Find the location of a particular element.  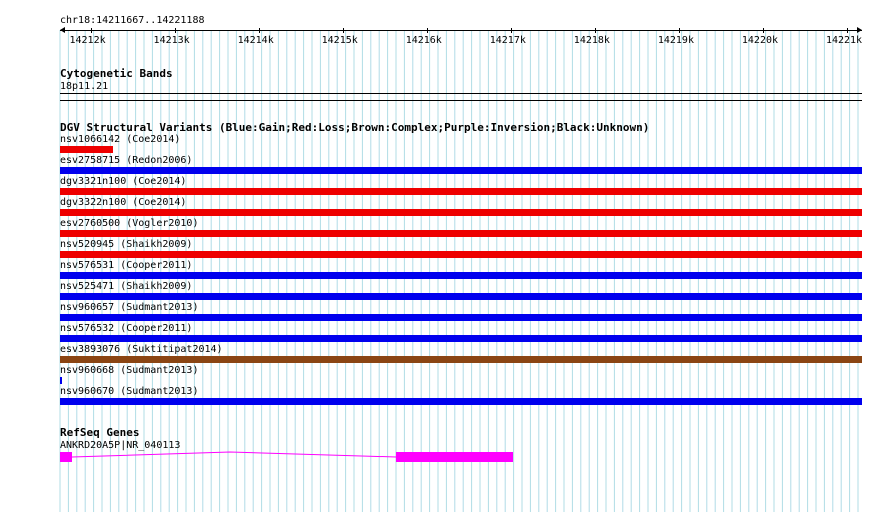

variant-label: dgv3321n100 (Coe2014) is located at coordinates (123, 181).